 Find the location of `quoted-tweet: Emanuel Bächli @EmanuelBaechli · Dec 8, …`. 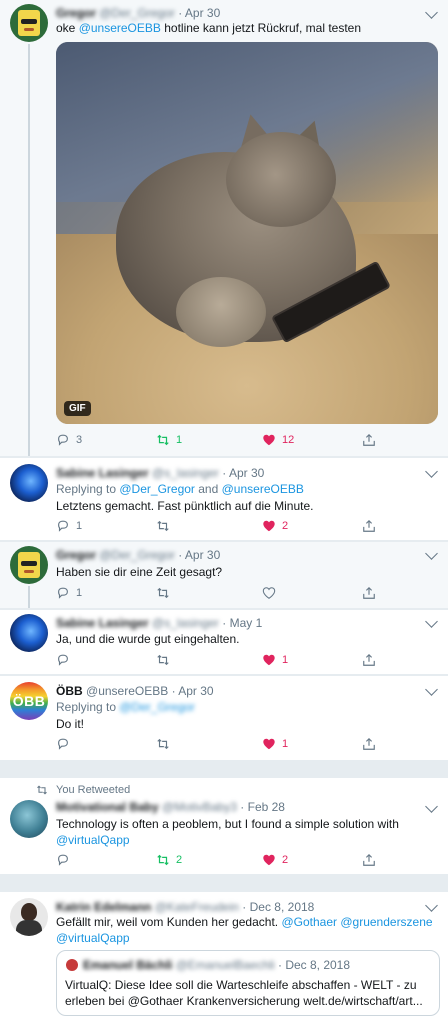

quoted-tweet: Emanuel Bächli @EmanuelBaechli · Dec 8, … is located at coordinates (248, 983).